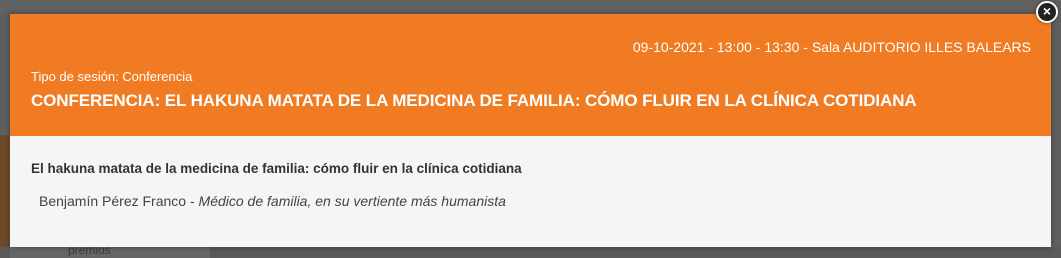 The height and width of the screenshot is (258, 1061). I want to click on backdrop-top, so click(530, 7).